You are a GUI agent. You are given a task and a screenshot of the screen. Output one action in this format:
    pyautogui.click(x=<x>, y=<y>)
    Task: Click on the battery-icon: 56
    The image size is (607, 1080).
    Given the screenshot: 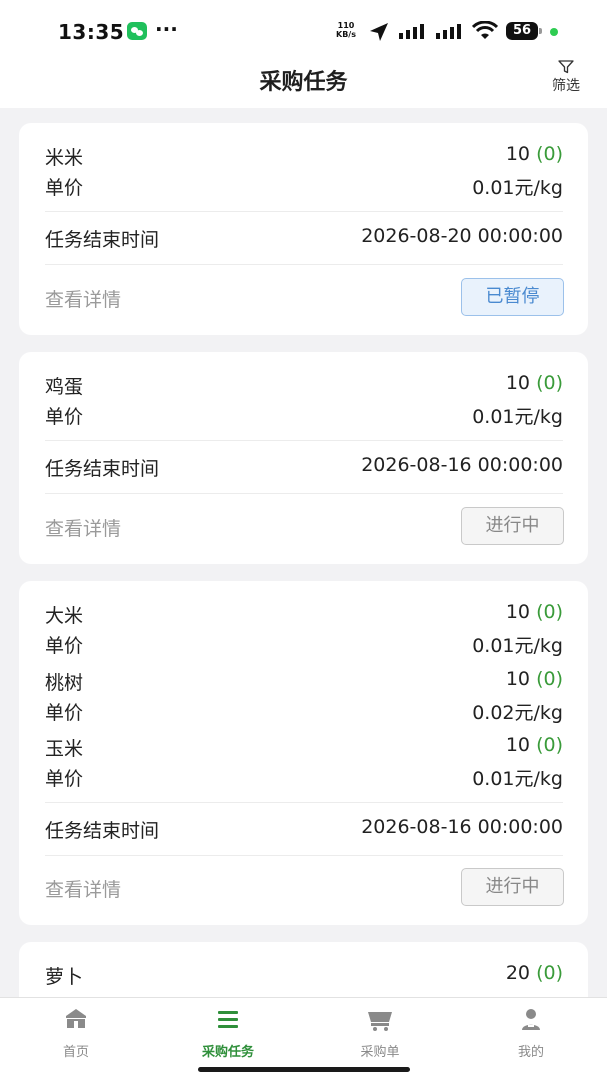 What is the action you would take?
    pyautogui.click(x=522, y=31)
    